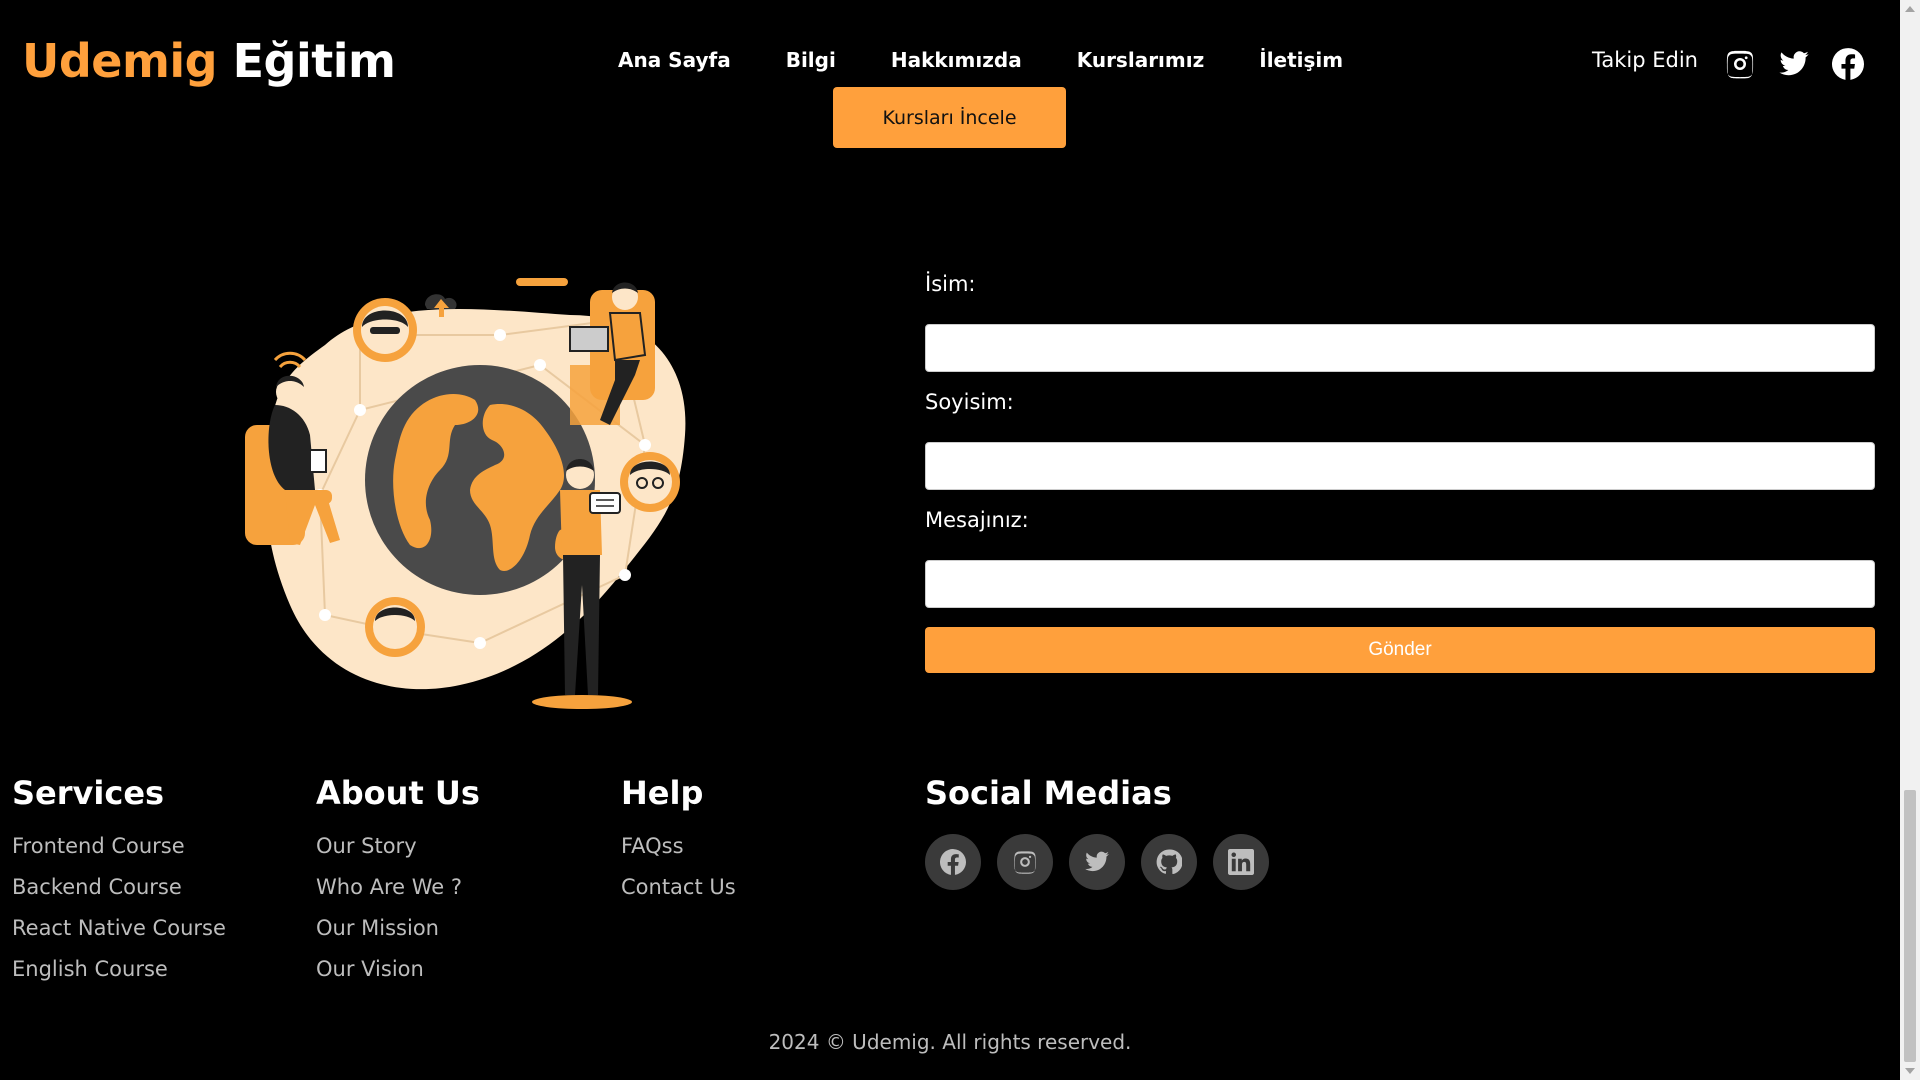  Describe the element at coordinates (465, 493) in the screenshot. I see `global-network-illustration` at that location.